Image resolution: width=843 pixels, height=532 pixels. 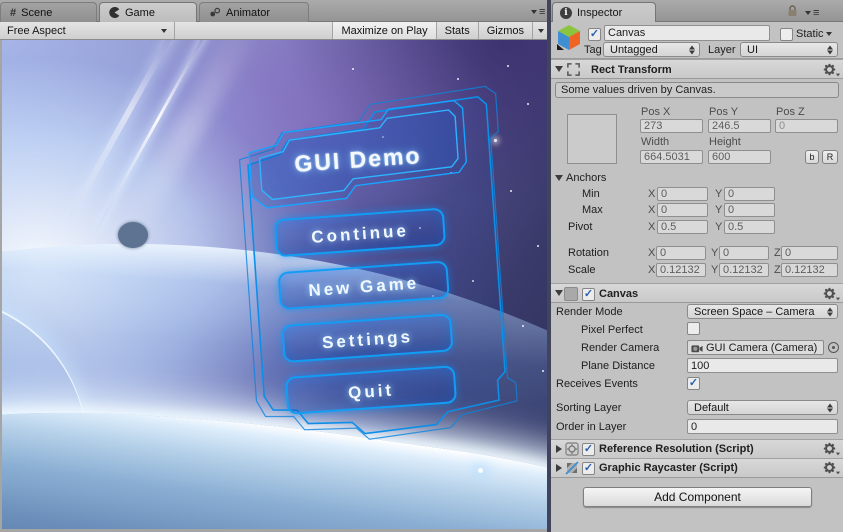 I want to click on render-camera-object-field: GUI Camera (Camera), so click(x=755, y=347).